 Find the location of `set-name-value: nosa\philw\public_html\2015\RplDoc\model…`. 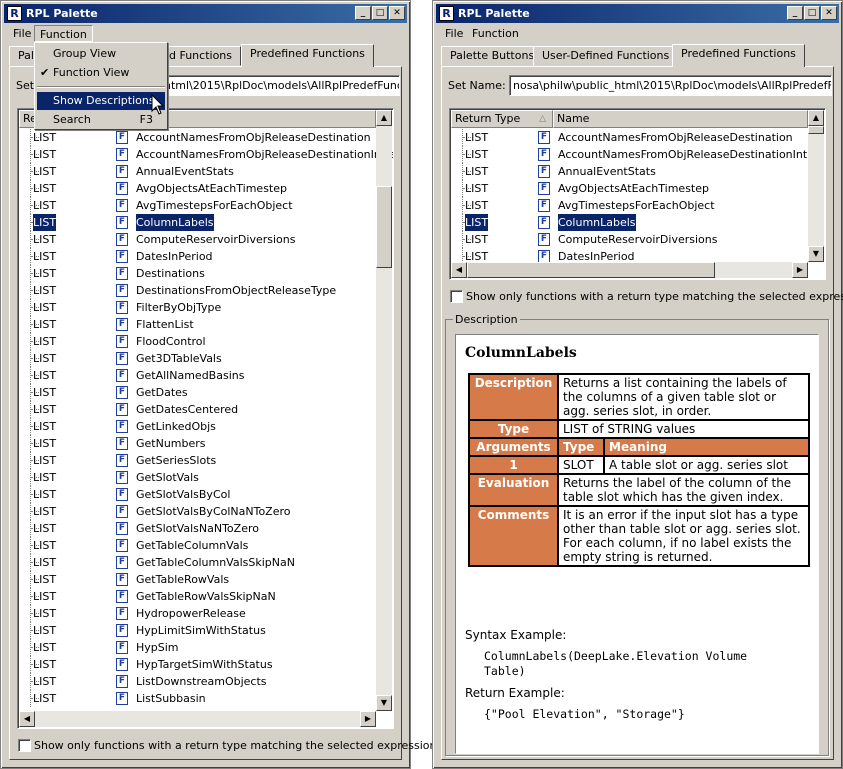

set-name-value: nosa\philw\public_html\2015\RplDoc\model… is located at coordinates (672, 85).